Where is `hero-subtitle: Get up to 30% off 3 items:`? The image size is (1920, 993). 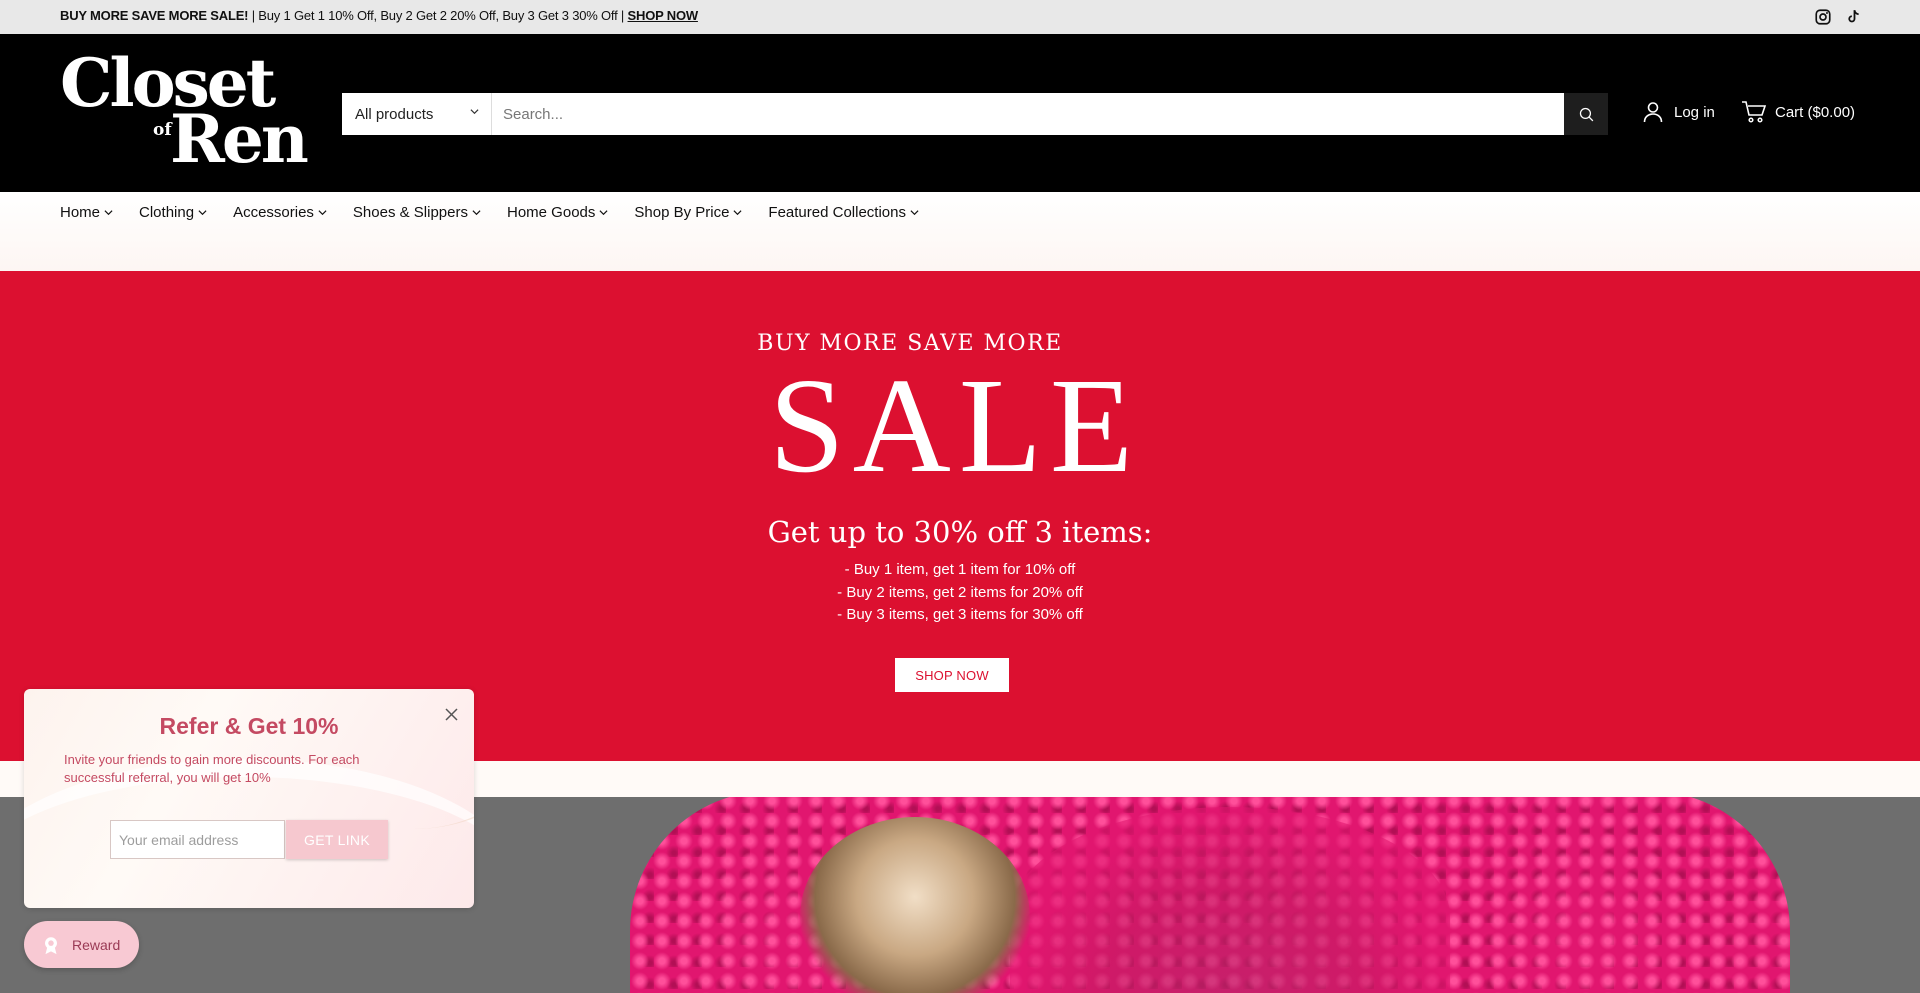 hero-subtitle: Get up to 30% off 3 items: is located at coordinates (960, 532).